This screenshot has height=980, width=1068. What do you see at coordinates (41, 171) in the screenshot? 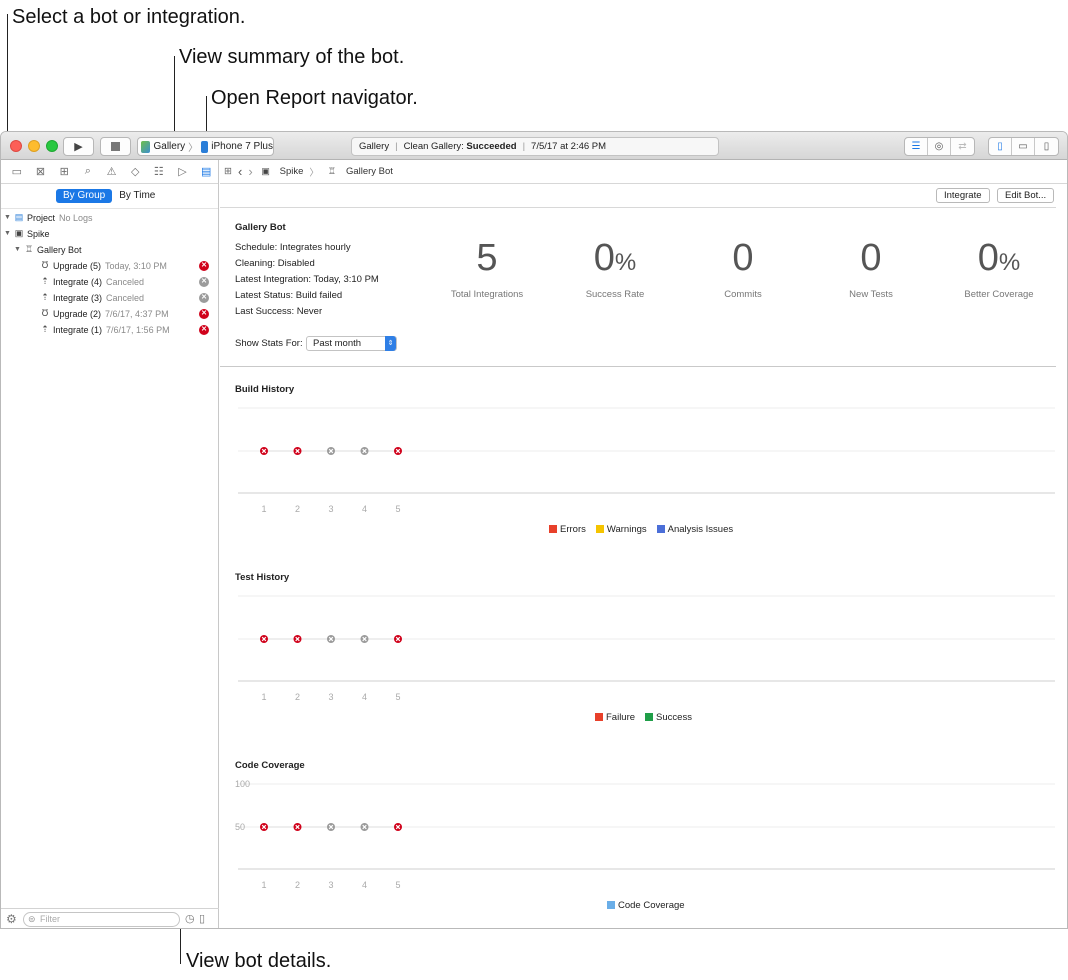
I see `source-control-icon: ⊠` at bounding box center [41, 171].